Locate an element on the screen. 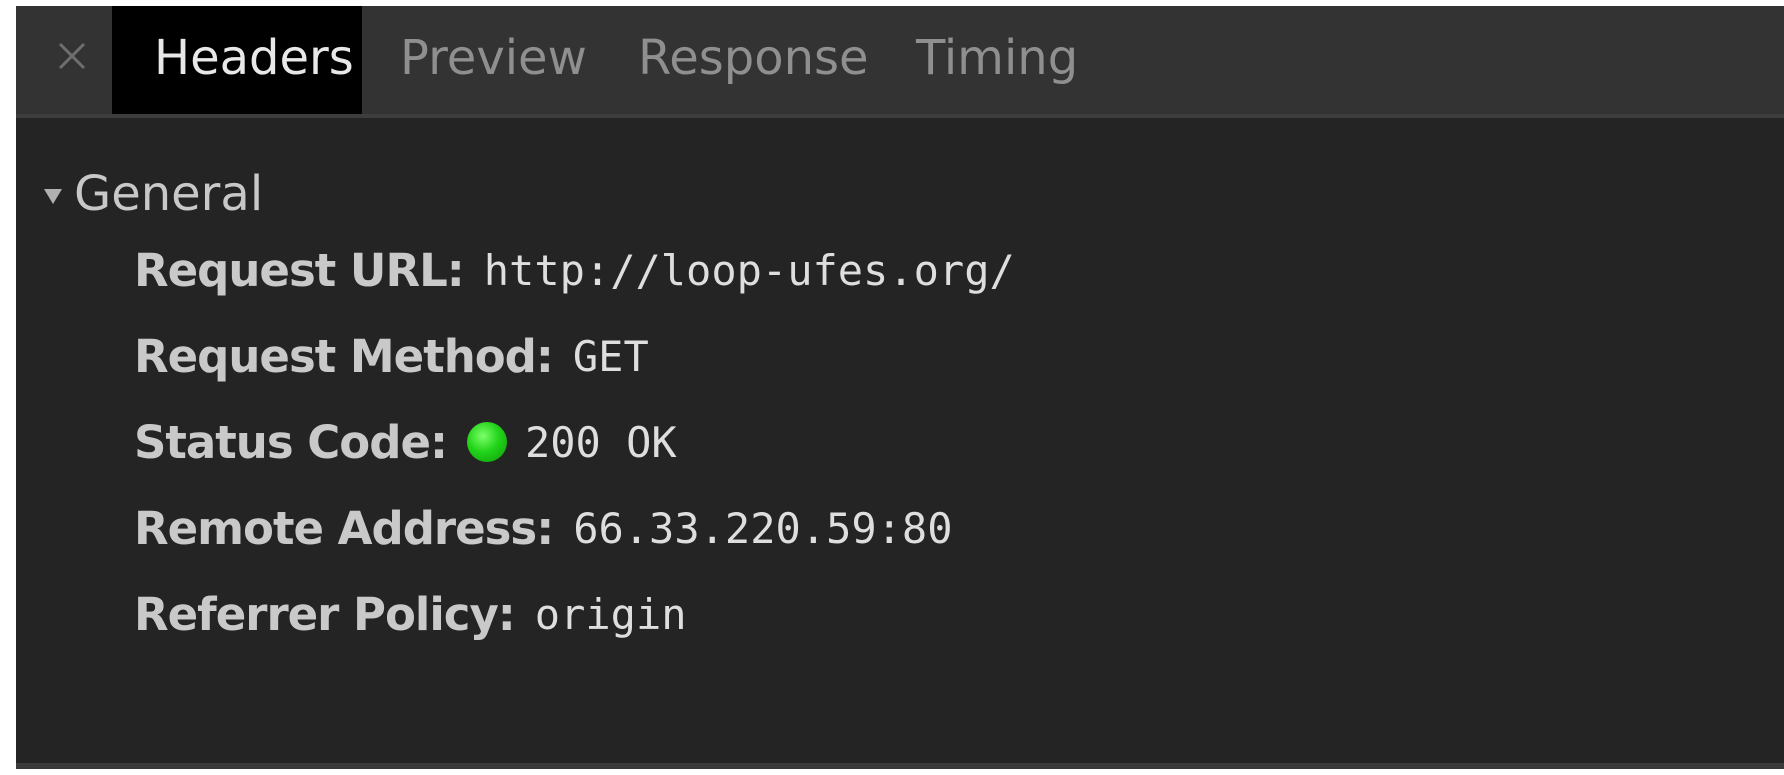  general-section-toggle: General is located at coordinates (153, 194).